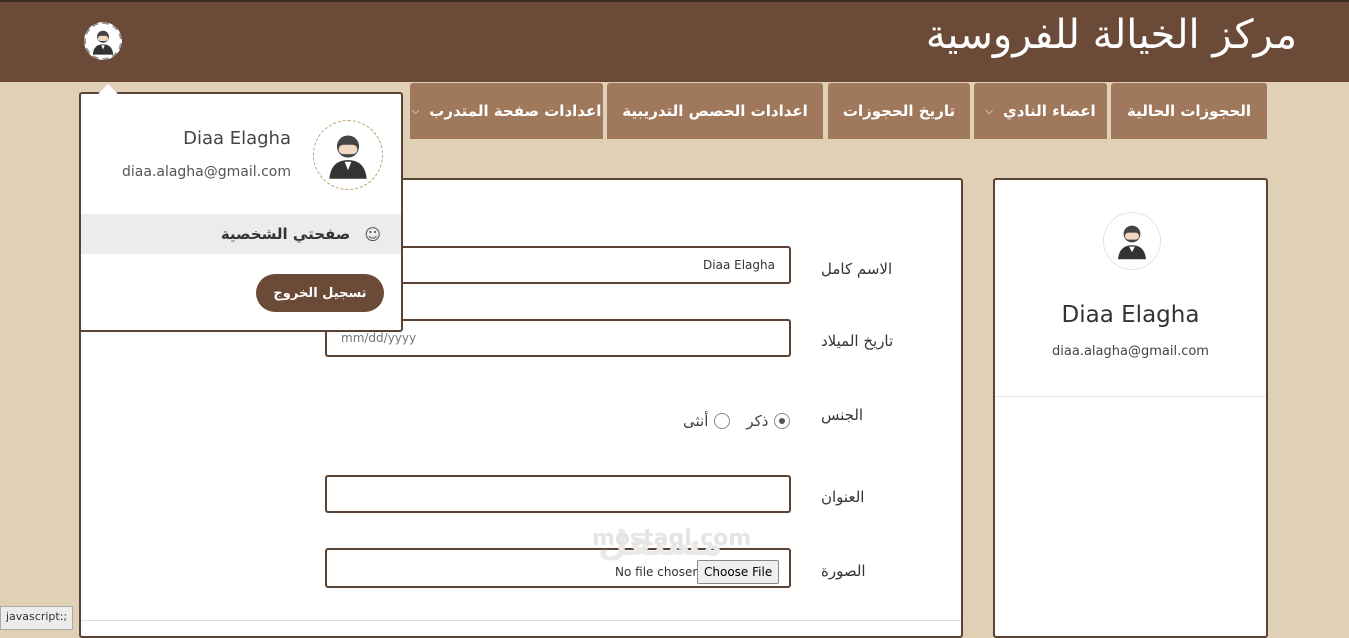 The image size is (1349, 638). I want to click on address-label: العنوان, so click(843, 497).